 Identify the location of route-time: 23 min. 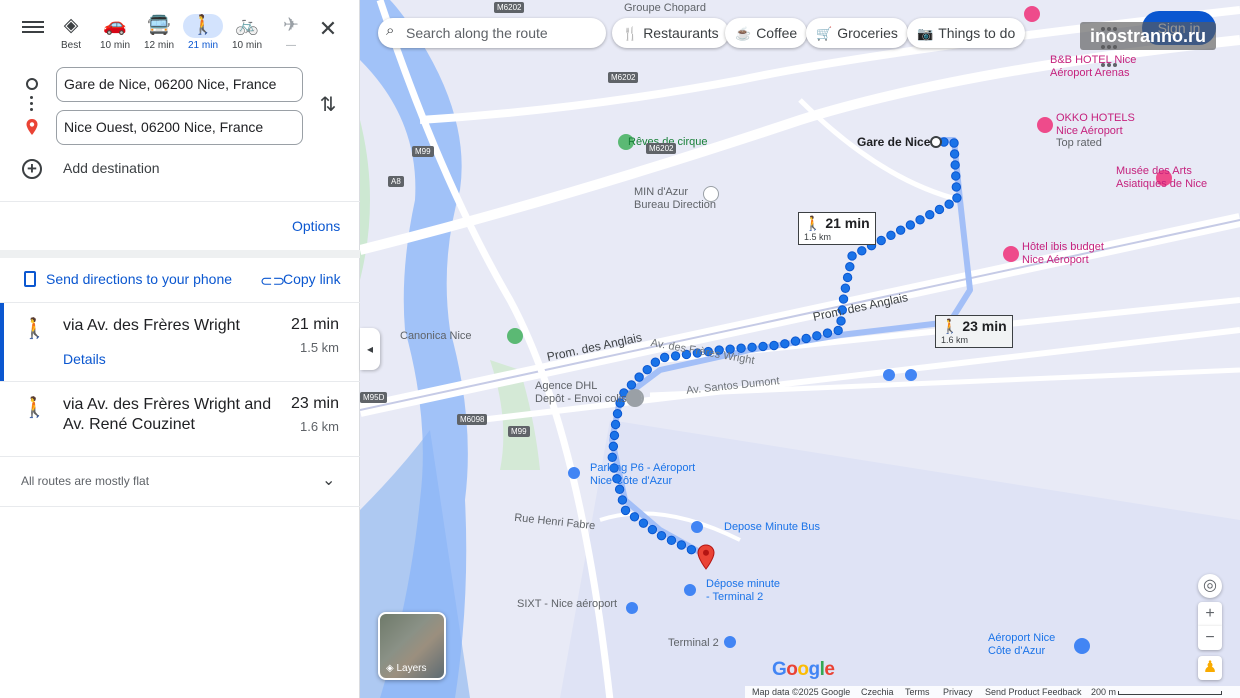
(314, 403).